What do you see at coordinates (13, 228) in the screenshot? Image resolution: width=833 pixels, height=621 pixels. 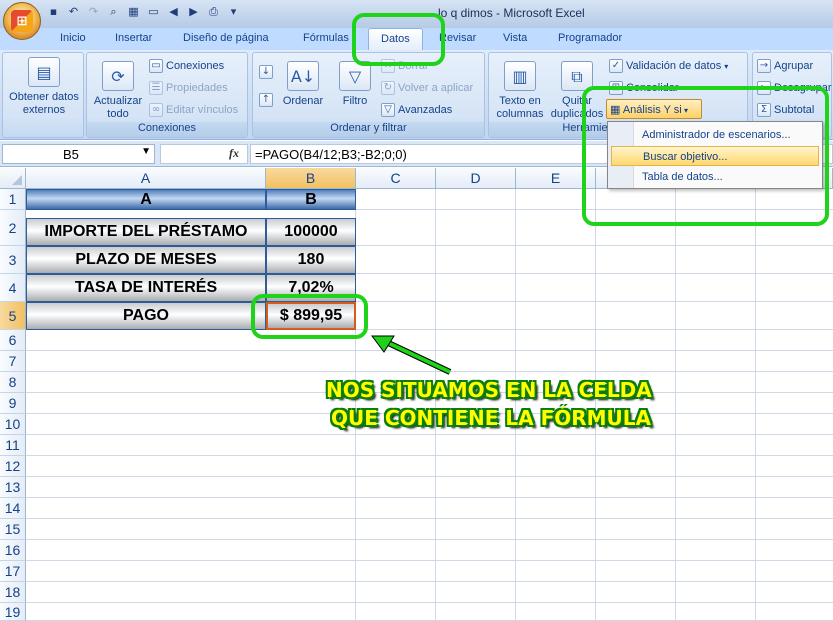 I see `row-header-2: 2` at bounding box center [13, 228].